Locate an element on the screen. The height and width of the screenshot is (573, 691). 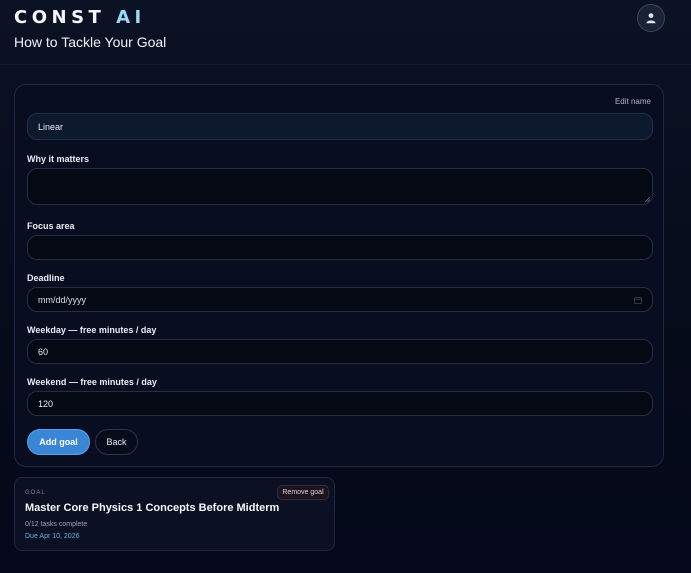
user-icon is located at coordinates (651, 18).